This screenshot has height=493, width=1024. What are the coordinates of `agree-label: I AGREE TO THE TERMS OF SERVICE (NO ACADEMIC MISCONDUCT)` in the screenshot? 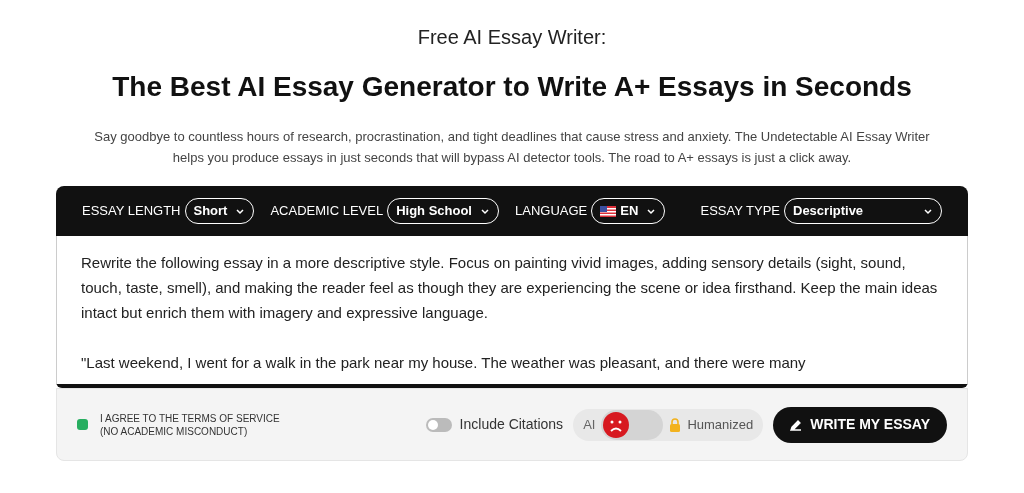 It's located at (190, 424).